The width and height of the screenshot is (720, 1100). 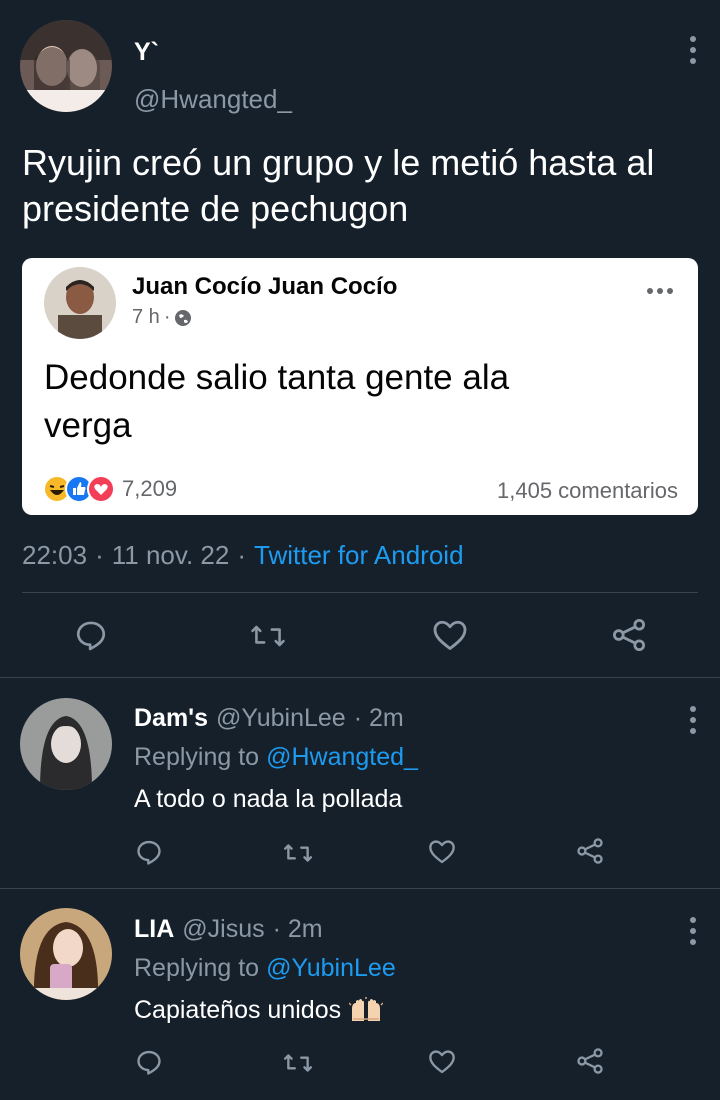 I want to click on replying-to-line: Replying to @YubinLee, so click(x=265, y=968).